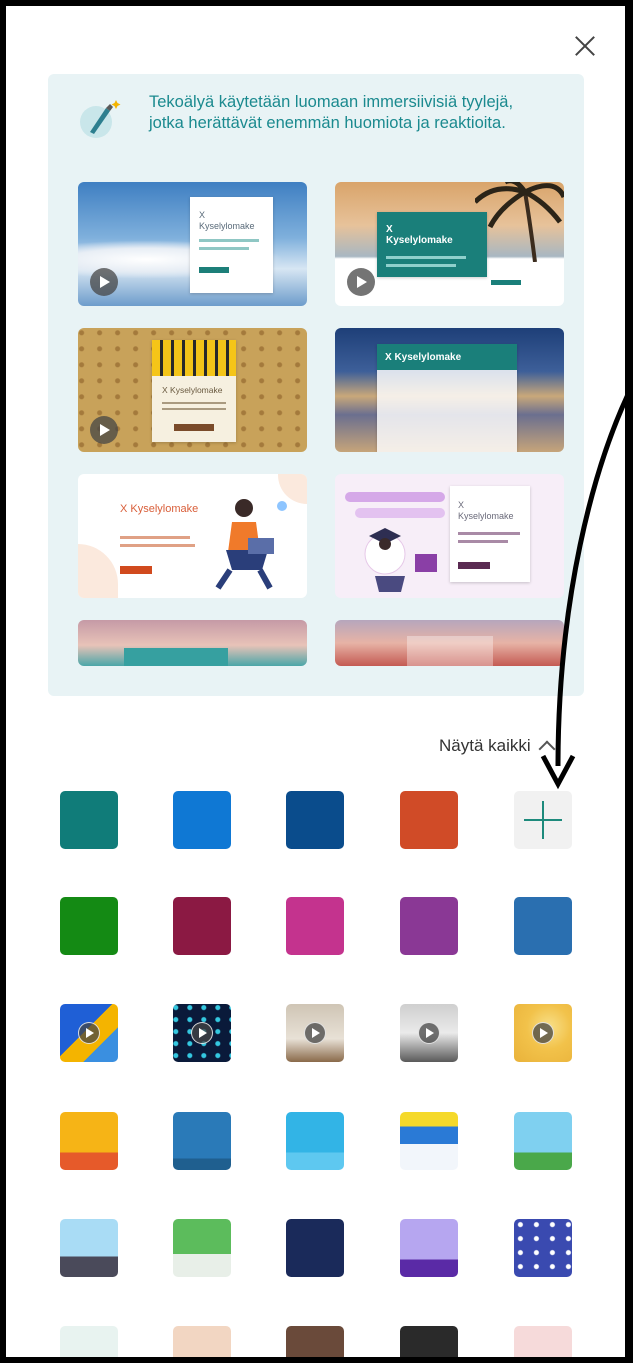 This screenshot has width=633, height=1363. Describe the element at coordinates (585, 46) in the screenshot. I see `close-icon` at that location.